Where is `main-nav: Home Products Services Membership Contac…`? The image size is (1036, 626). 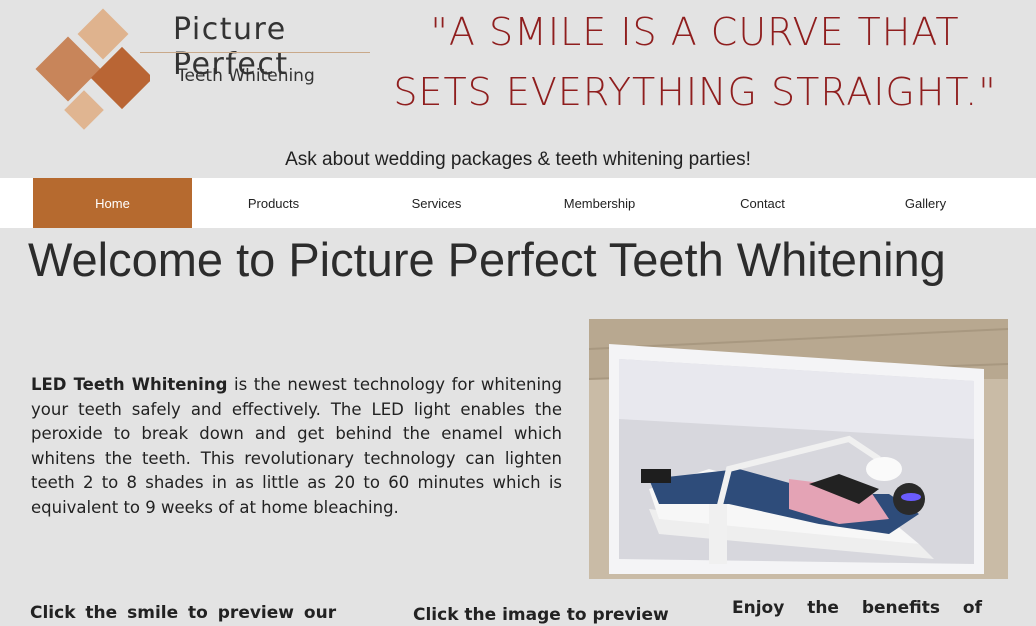
main-nav: Home Products Services Membership Contac… is located at coordinates (518, 203).